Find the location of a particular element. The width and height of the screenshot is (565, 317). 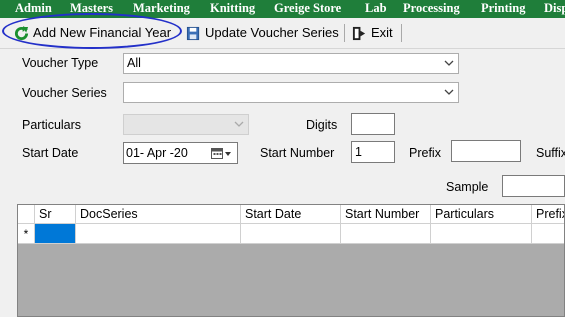

start-date-value: 01- Apr -20 is located at coordinates (157, 153).